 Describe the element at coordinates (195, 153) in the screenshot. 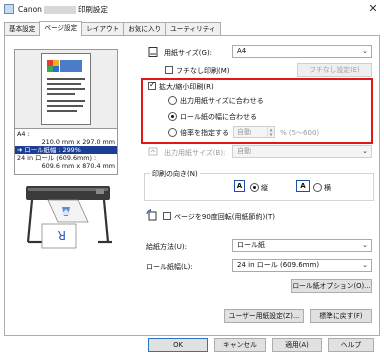

I see `output-size-label: 出力用紙サイズ(B):` at that location.